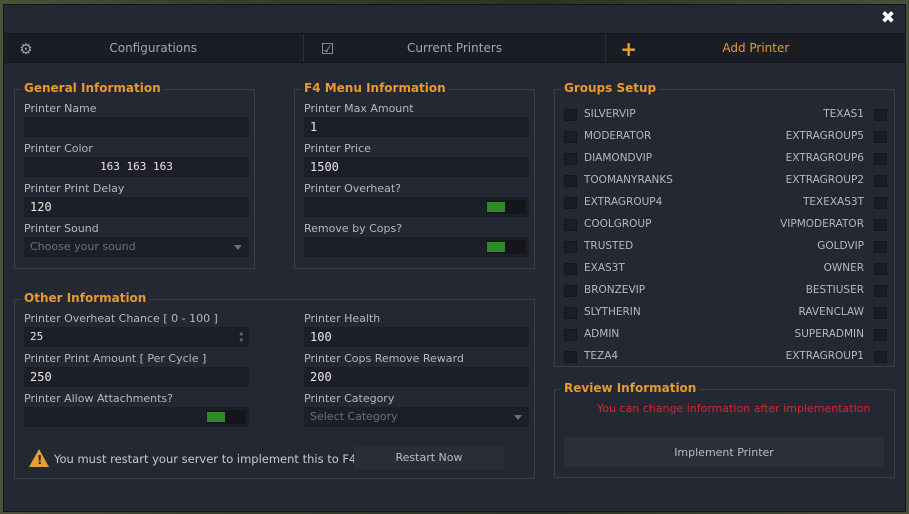  Describe the element at coordinates (822, 224) in the screenshot. I see `group-label: VIPMODERATOR` at that location.